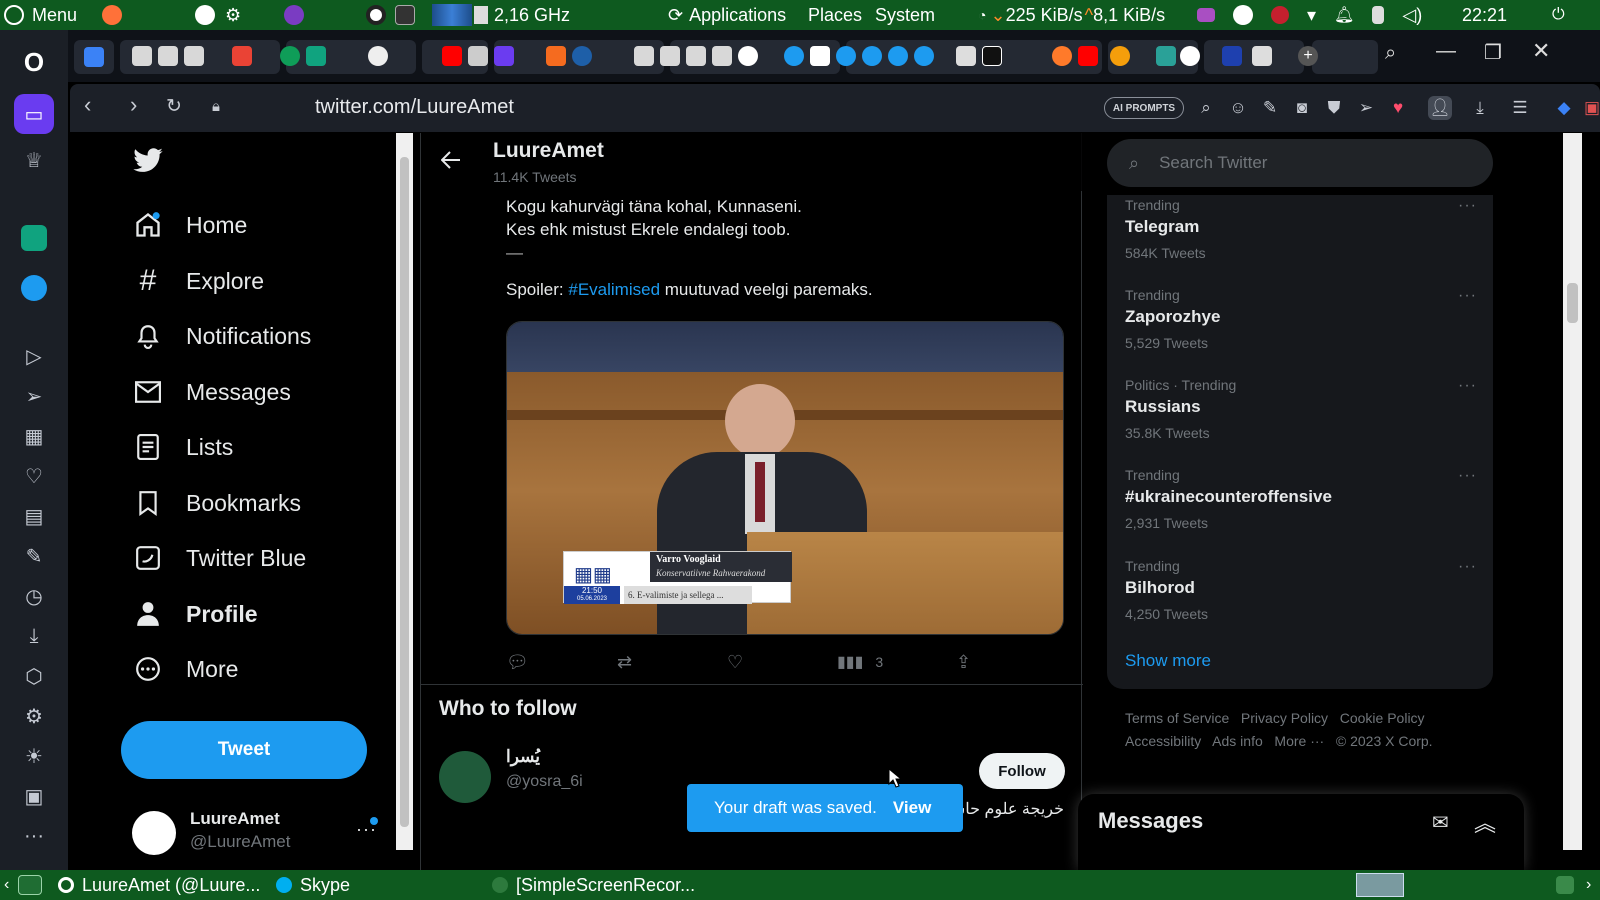  Describe the element at coordinates (216, 503) in the screenshot. I see `nav-bookmarks: Bookmarks` at that location.